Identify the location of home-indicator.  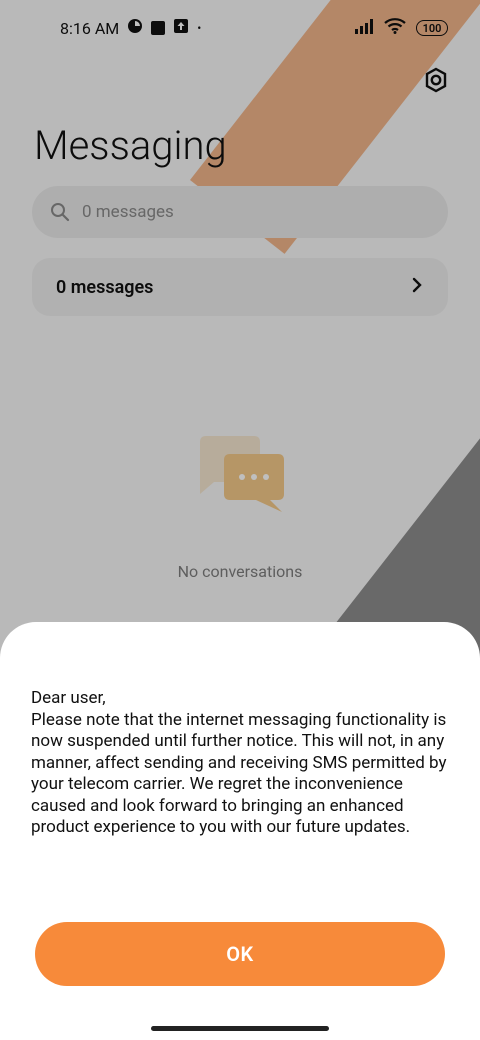
(240, 1028).